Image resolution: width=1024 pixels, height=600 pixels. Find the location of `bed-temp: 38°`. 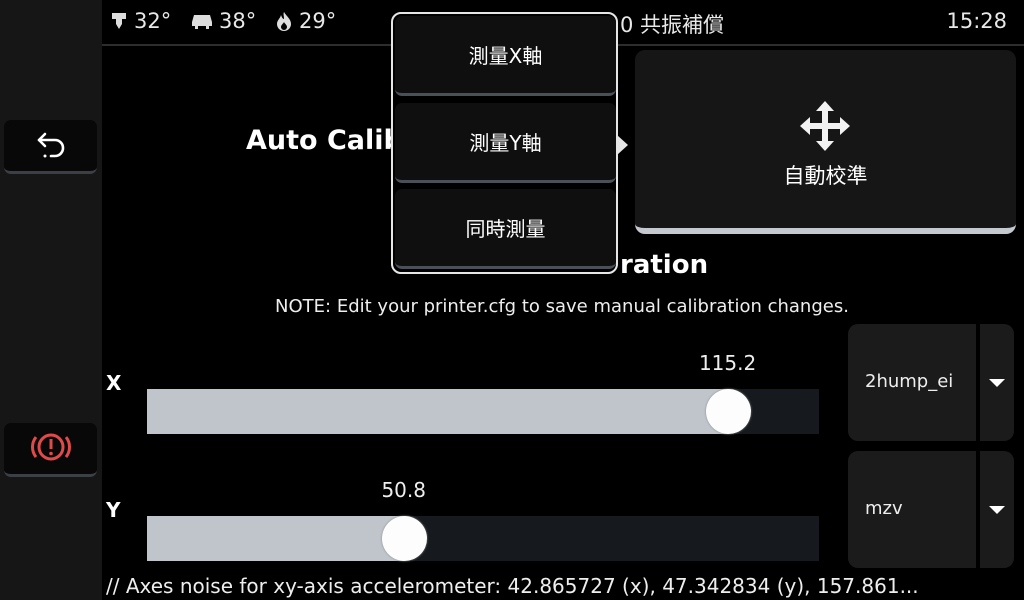

bed-temp: 38° is located at coordinates (223, 21).